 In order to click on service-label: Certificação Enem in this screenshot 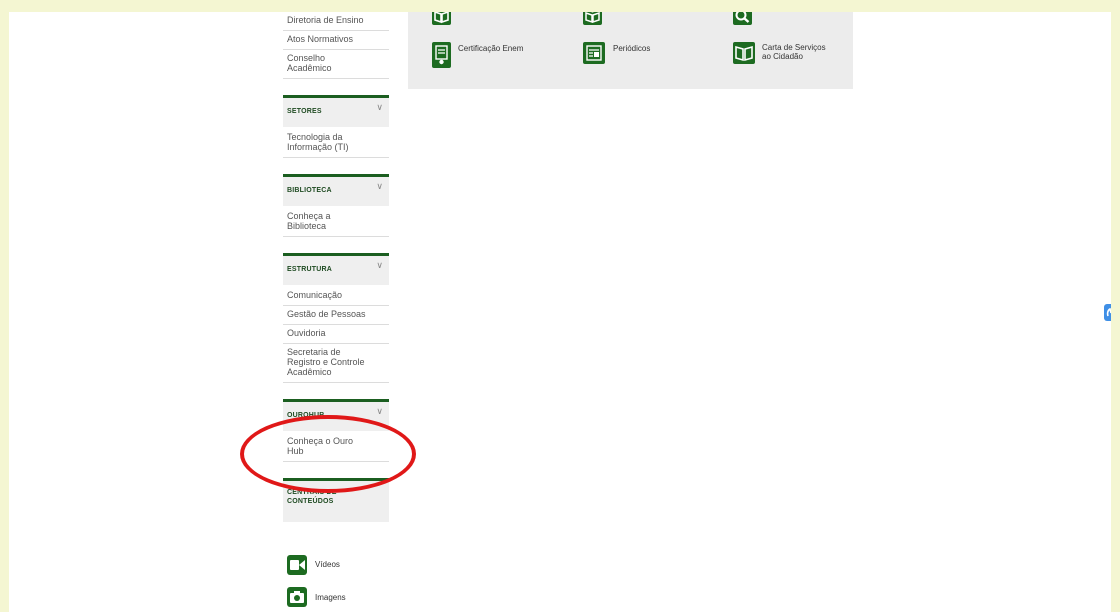, I will do `click(491, 48)`.